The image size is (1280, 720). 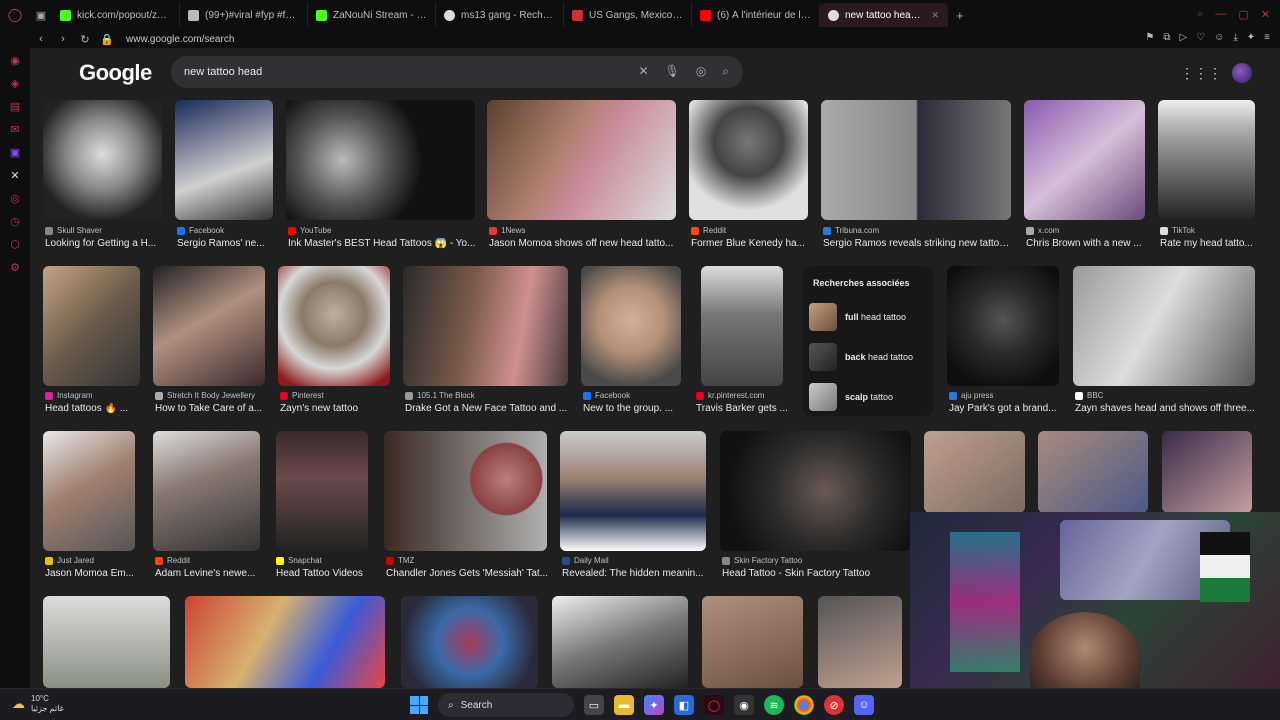 I want to click on settings-icon: ⚙, so click(x=15, y=267).